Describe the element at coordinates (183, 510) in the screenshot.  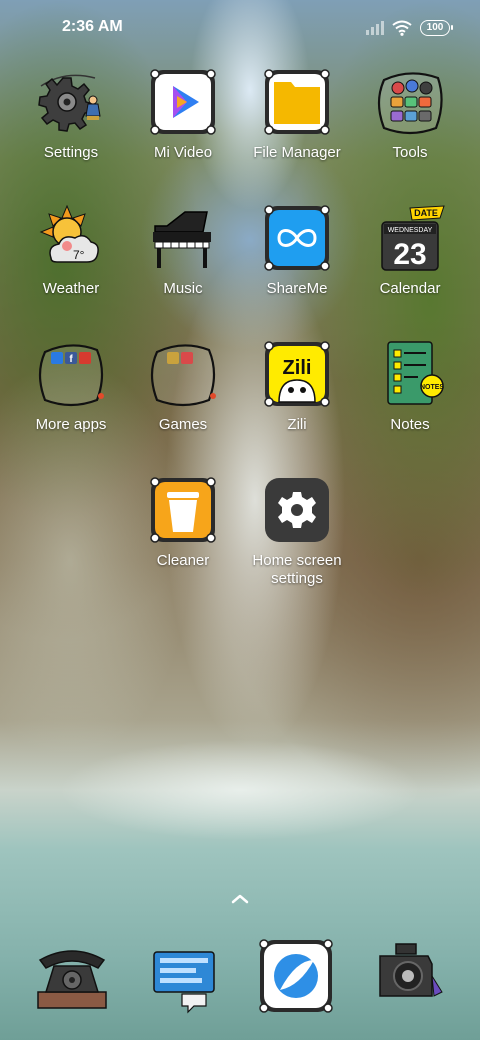
I see `trash-icon` at that location.